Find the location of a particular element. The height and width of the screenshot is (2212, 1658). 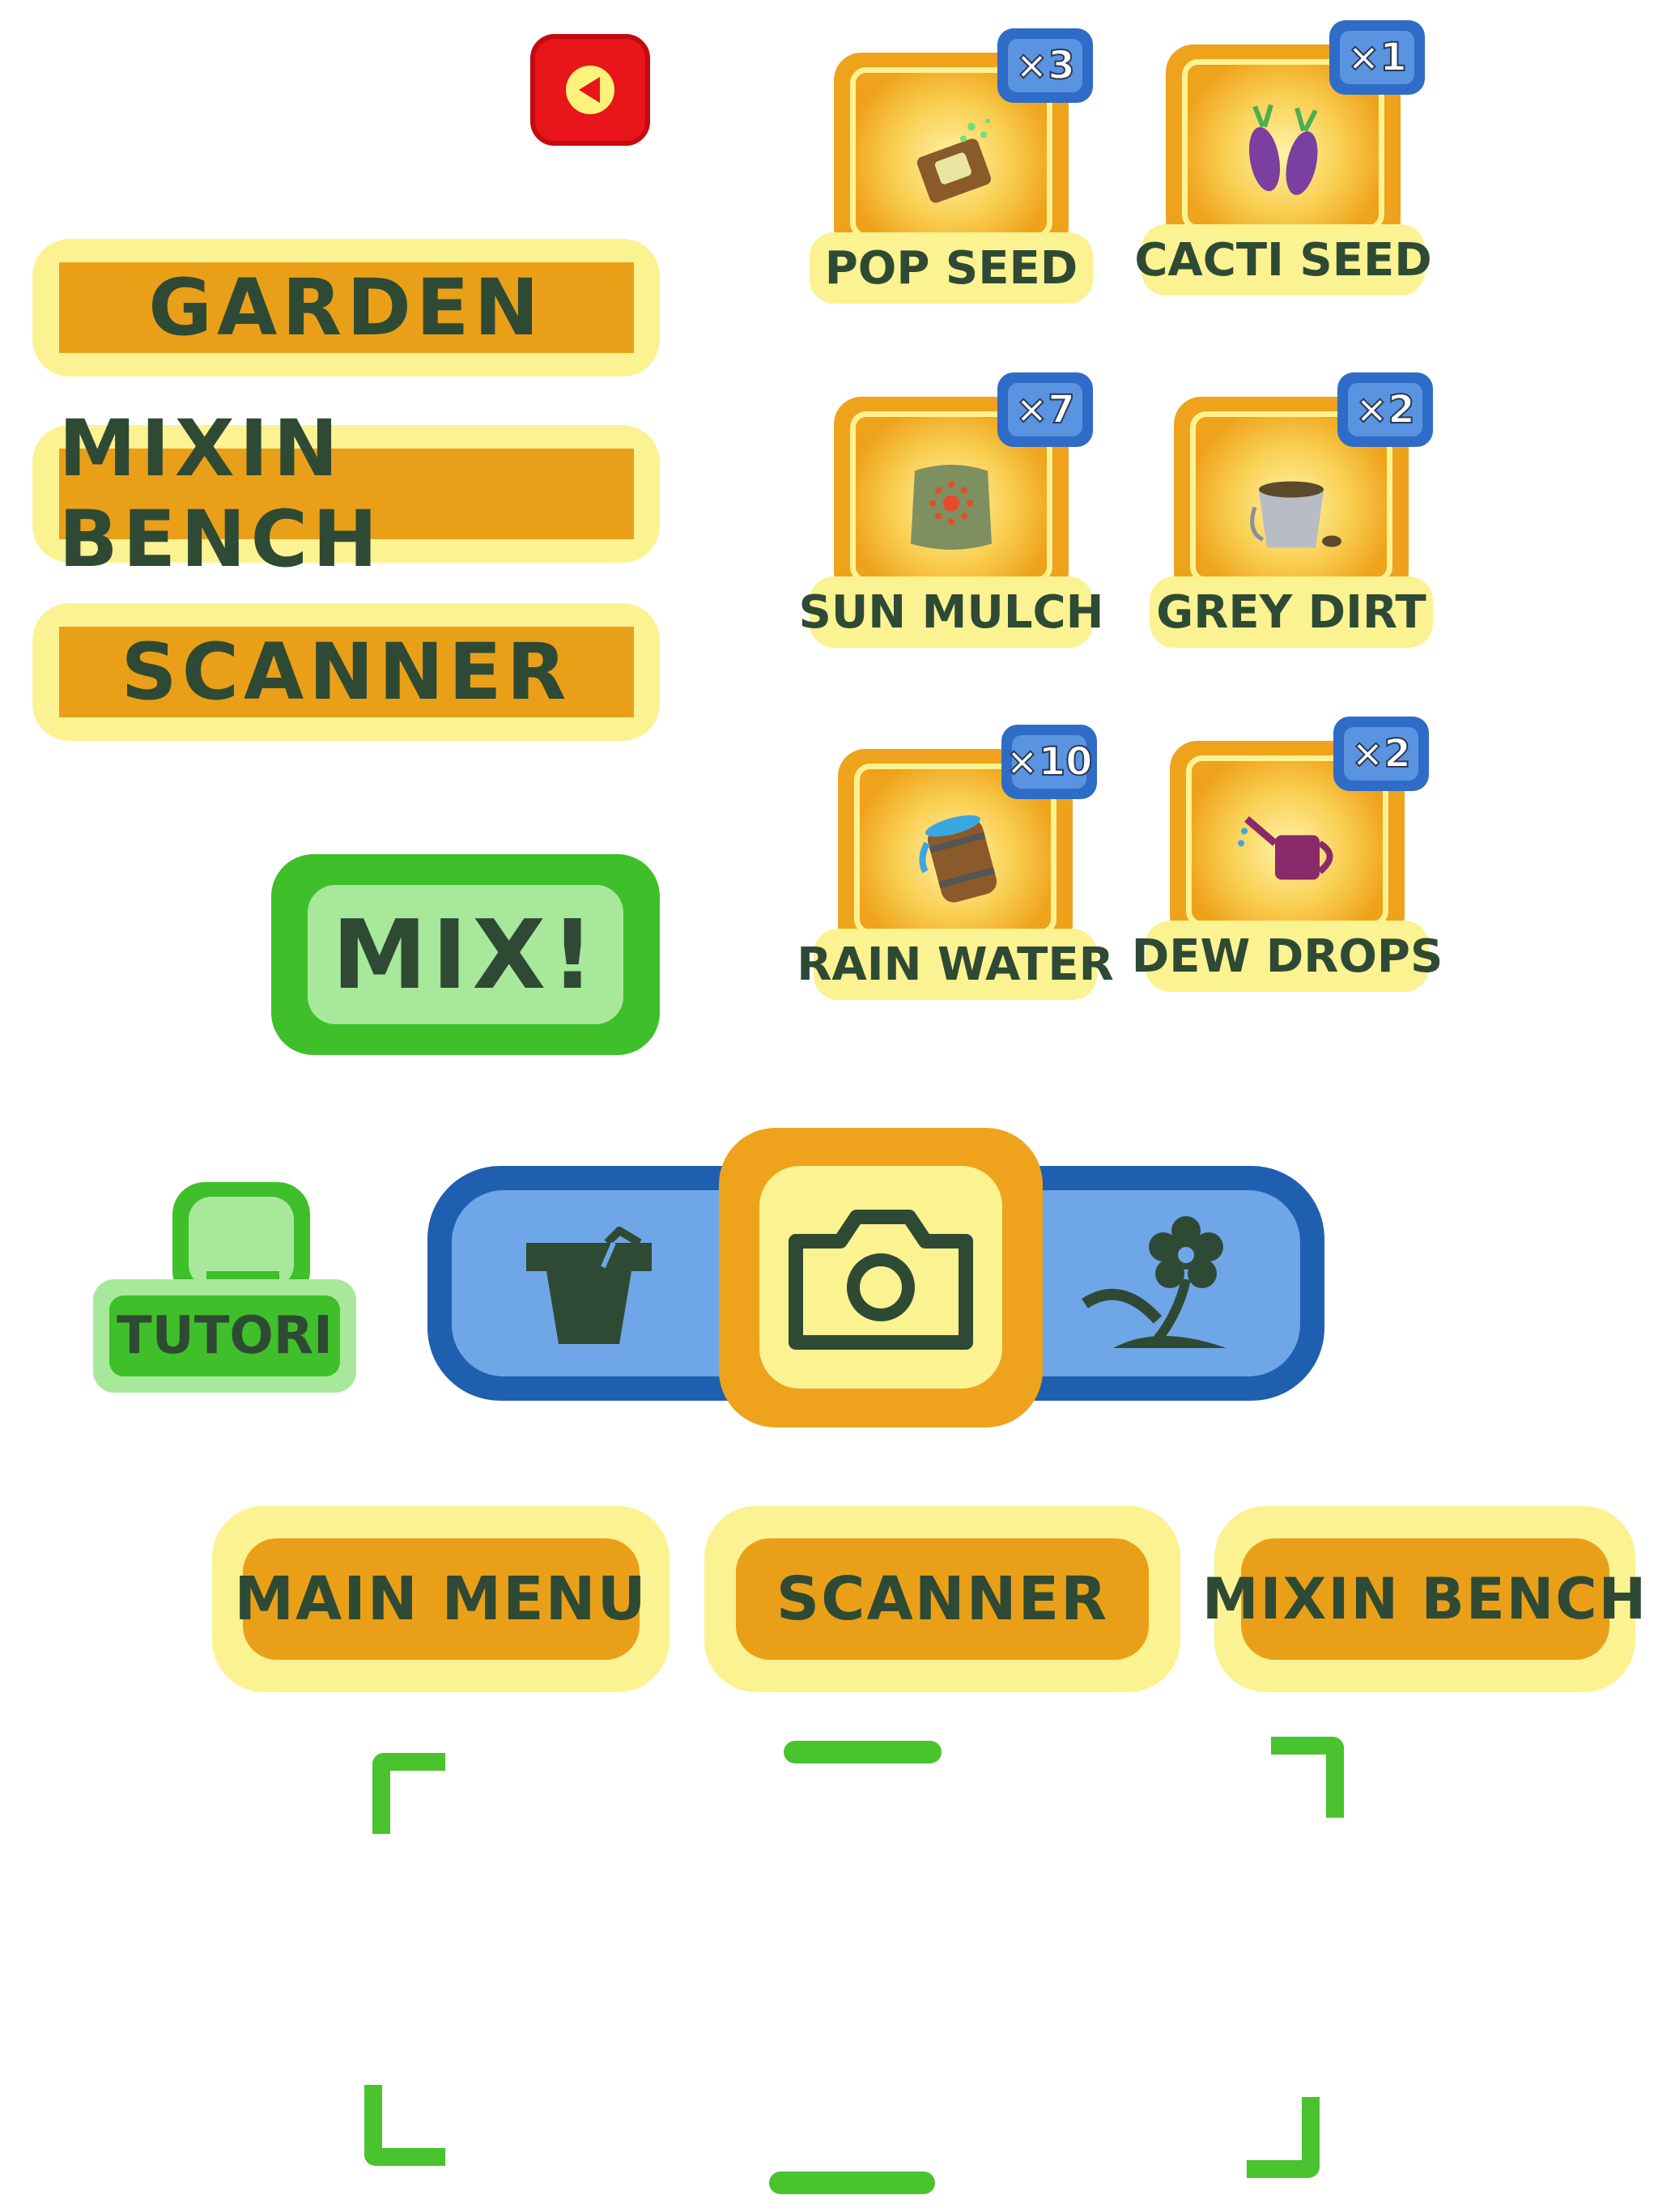

main-menu-button: MAIN MENU is located at coordinates (441, 1599).